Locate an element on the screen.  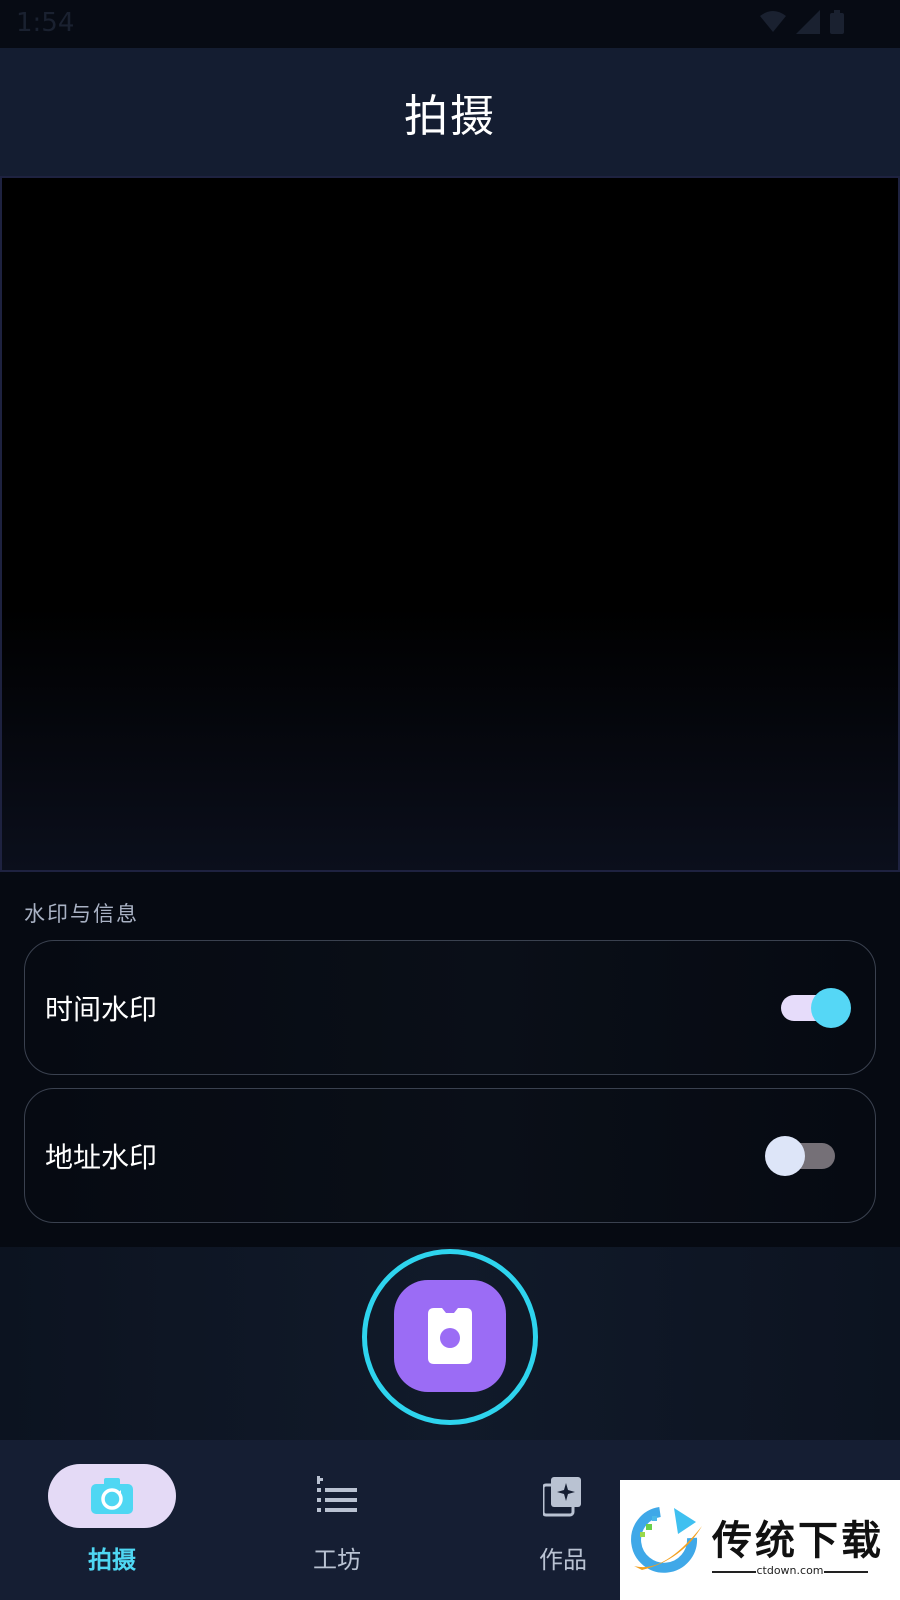
site-watermark: 传统下载 ctdown.com is located at coordinates (760, 1540).